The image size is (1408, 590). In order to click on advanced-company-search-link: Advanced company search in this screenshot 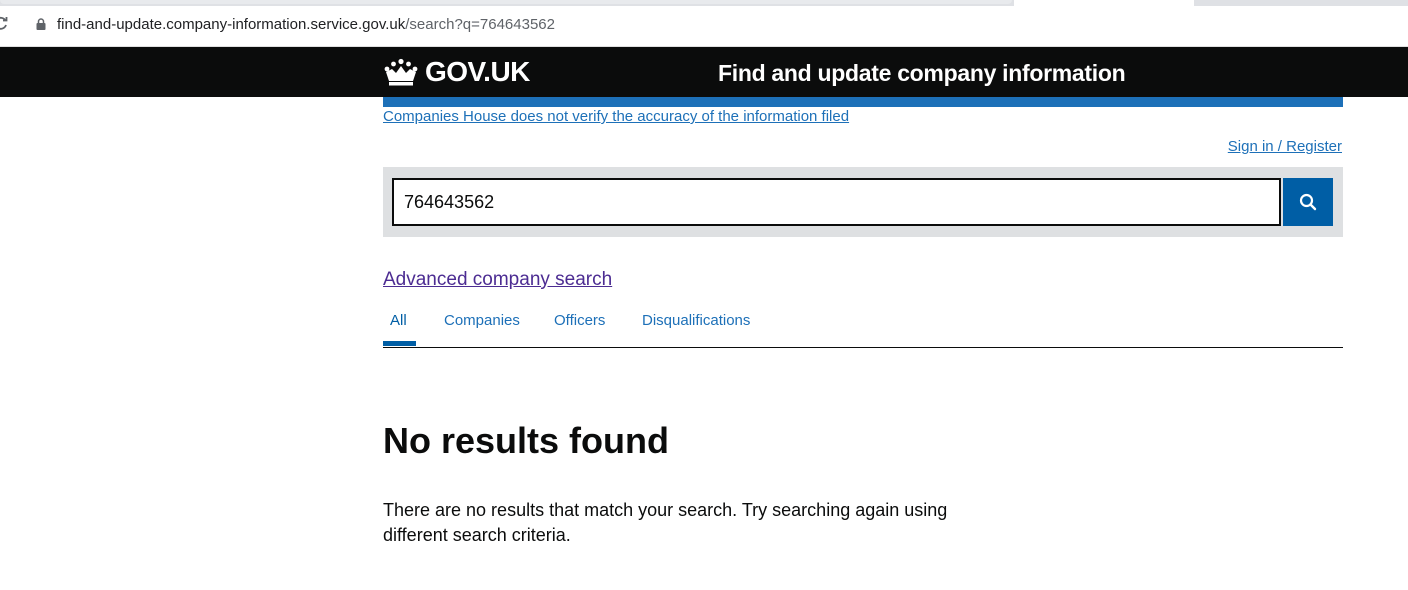, I will do `click(497, 280)`.